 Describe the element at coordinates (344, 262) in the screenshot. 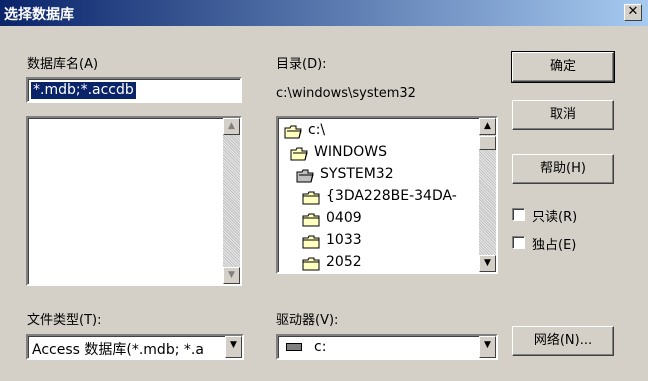

I see `directory-item-label: 2052` at that location.